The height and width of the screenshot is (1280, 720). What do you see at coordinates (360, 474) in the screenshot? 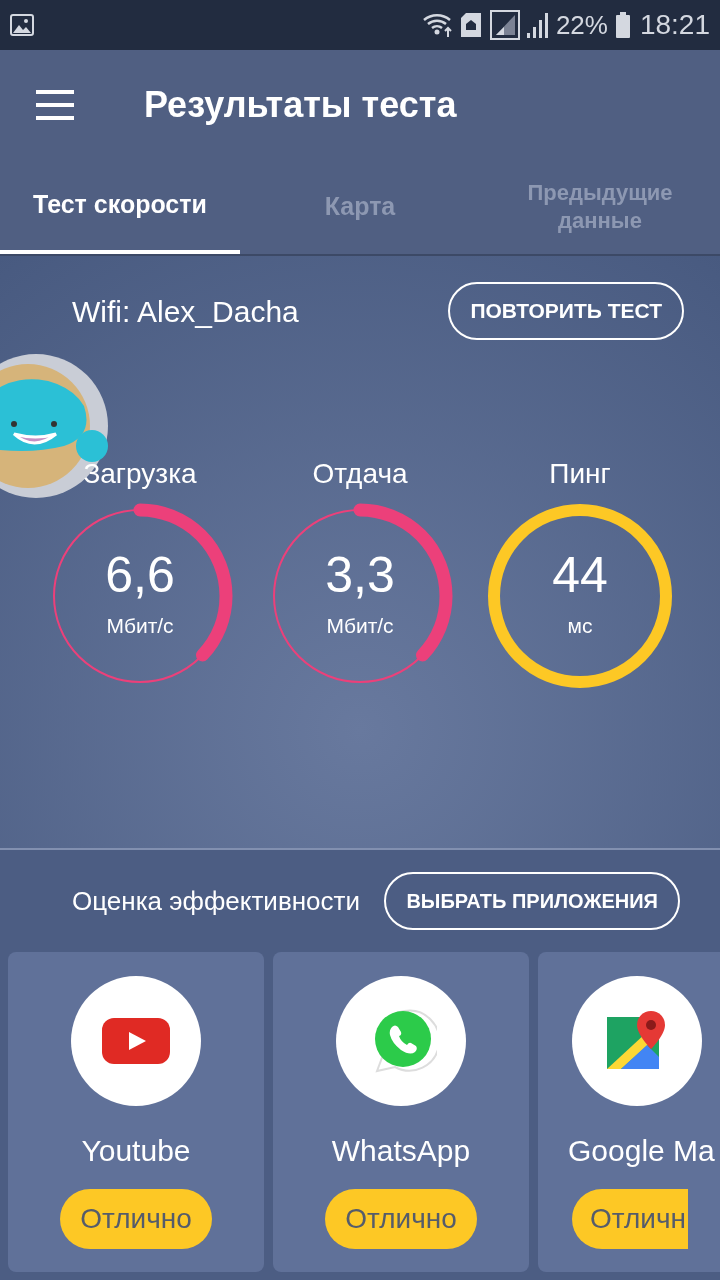
I see `gauge-label: Отдача` at bounding box center [360, 474].